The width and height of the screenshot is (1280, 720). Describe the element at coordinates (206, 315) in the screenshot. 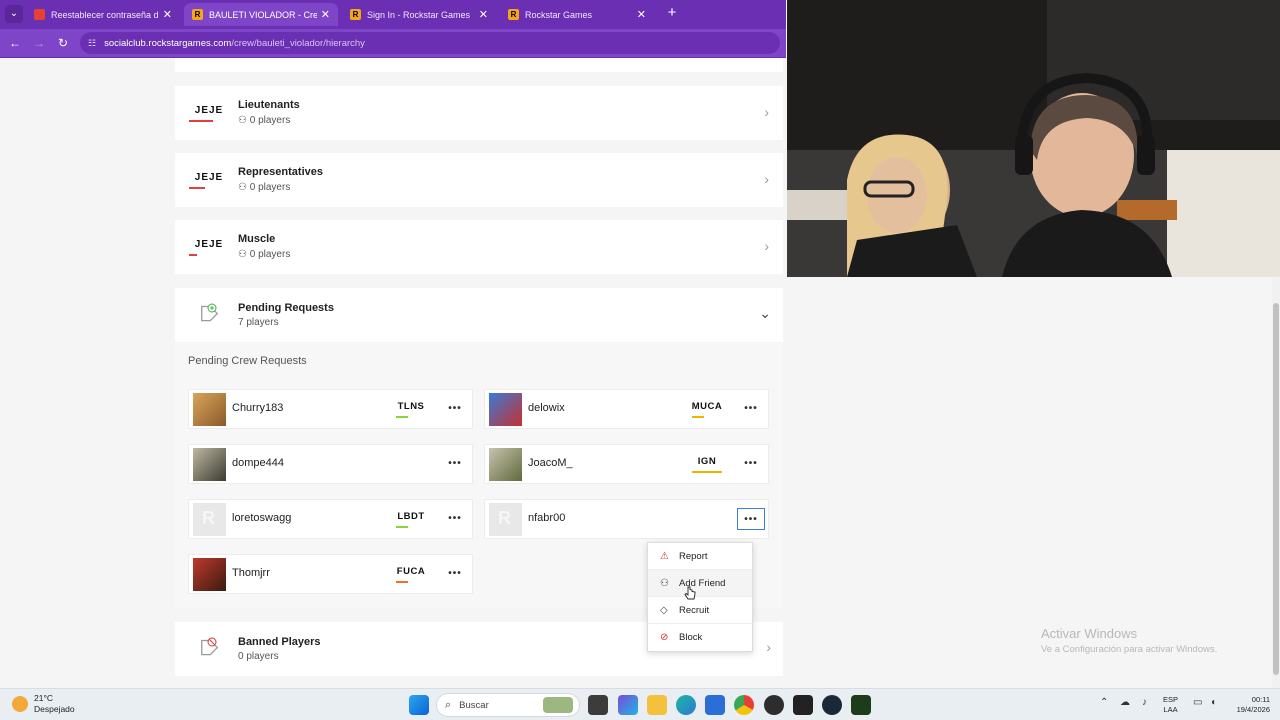

I see `pending-tag-icon` at that location.